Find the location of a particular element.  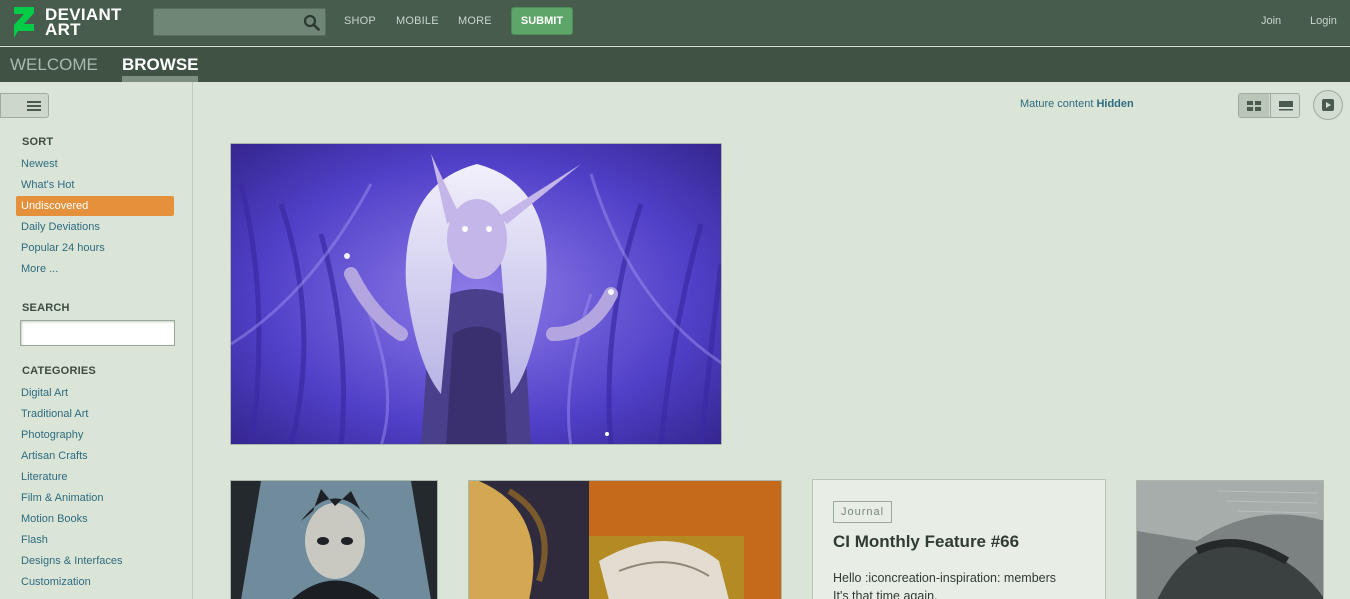

search-heading: SEARCH is located at coordinates (46, 308).